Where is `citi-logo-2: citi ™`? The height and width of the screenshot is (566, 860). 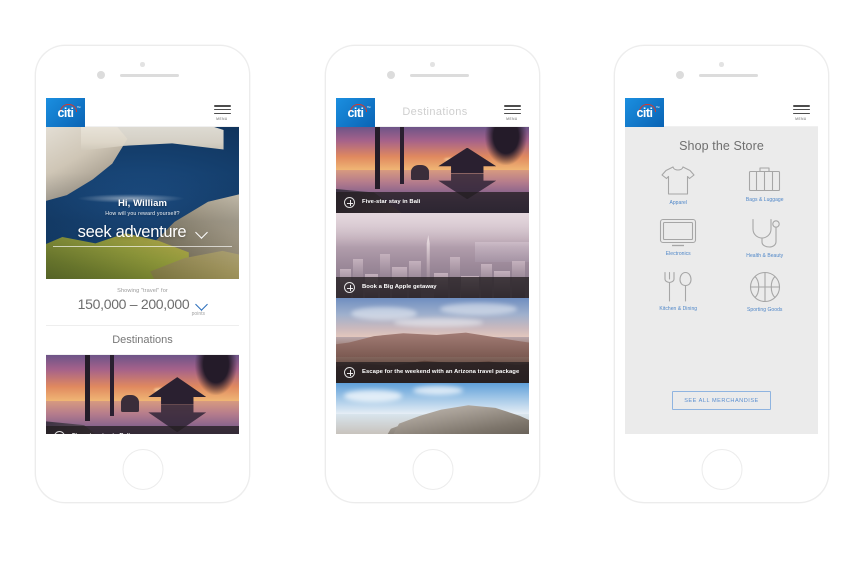 citi-logo-2: citi ™ is located at coordinates (355, 112).